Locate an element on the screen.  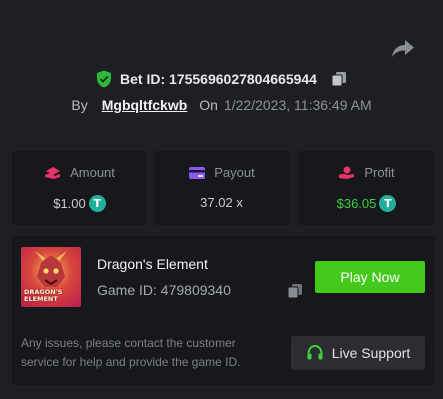
coin-hand-icon is located at coordinates (53, 173).